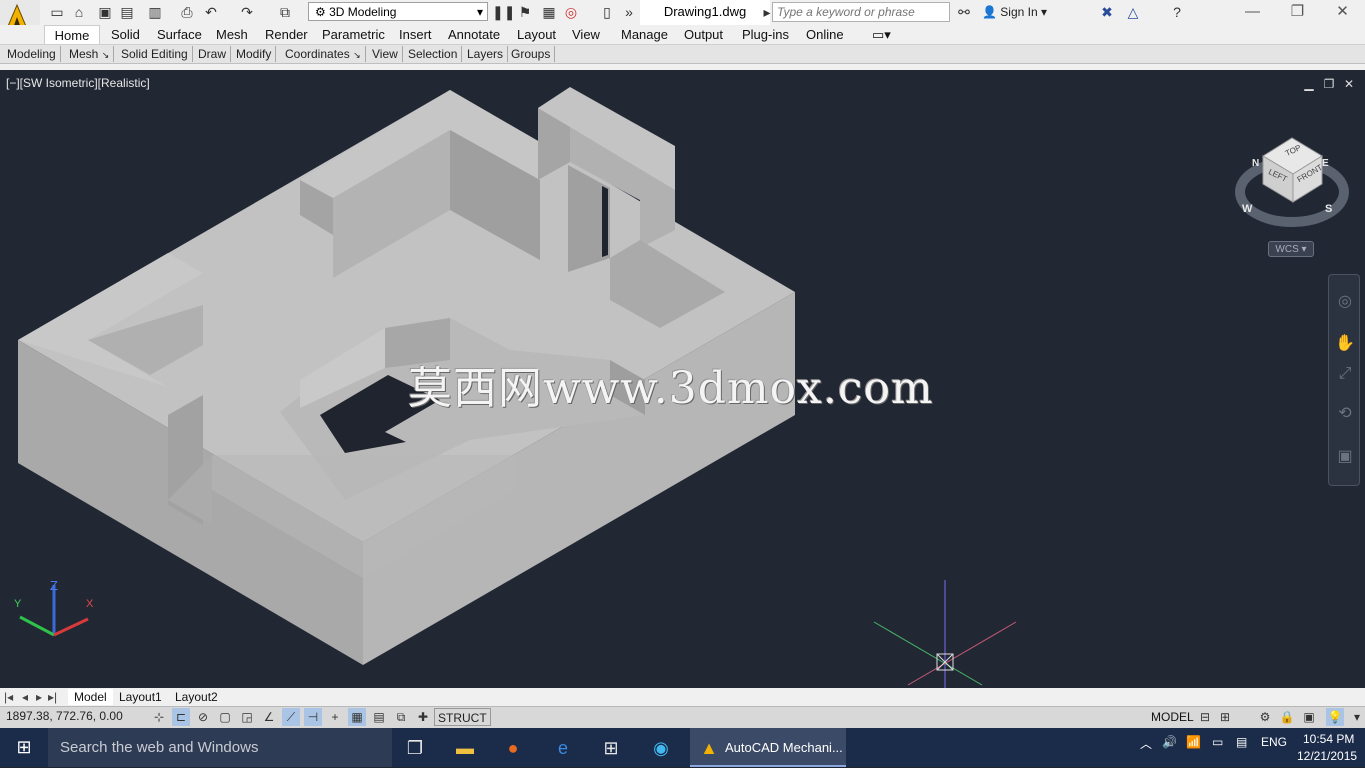 The width and height of the screenshot is (1365, 768). What do you see at coordinates (433, 54) in the screenshot?
I see `panel-selection: Selection` at bounding box center [433, 54].